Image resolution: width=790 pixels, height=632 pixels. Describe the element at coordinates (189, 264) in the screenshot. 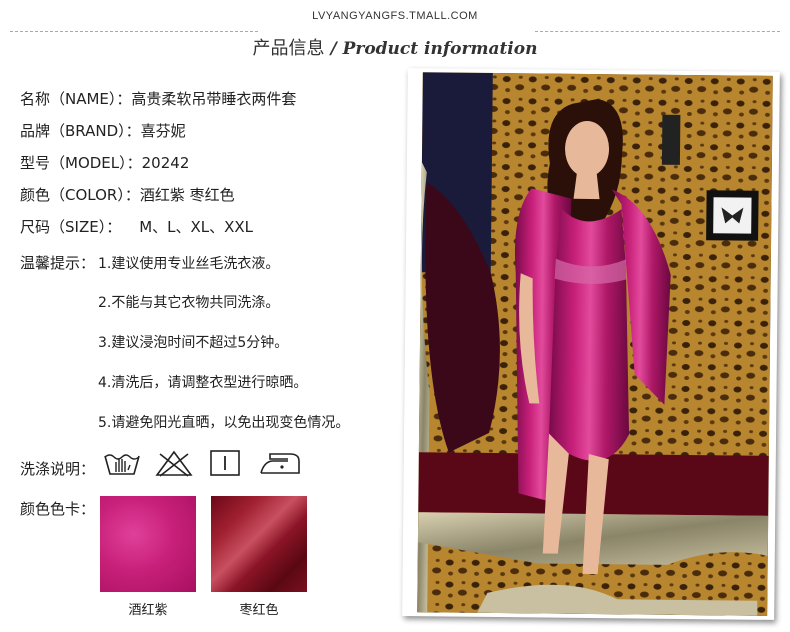

I see `tip-item: 1.建议使用专业丝毛洗衣液。` at that location.